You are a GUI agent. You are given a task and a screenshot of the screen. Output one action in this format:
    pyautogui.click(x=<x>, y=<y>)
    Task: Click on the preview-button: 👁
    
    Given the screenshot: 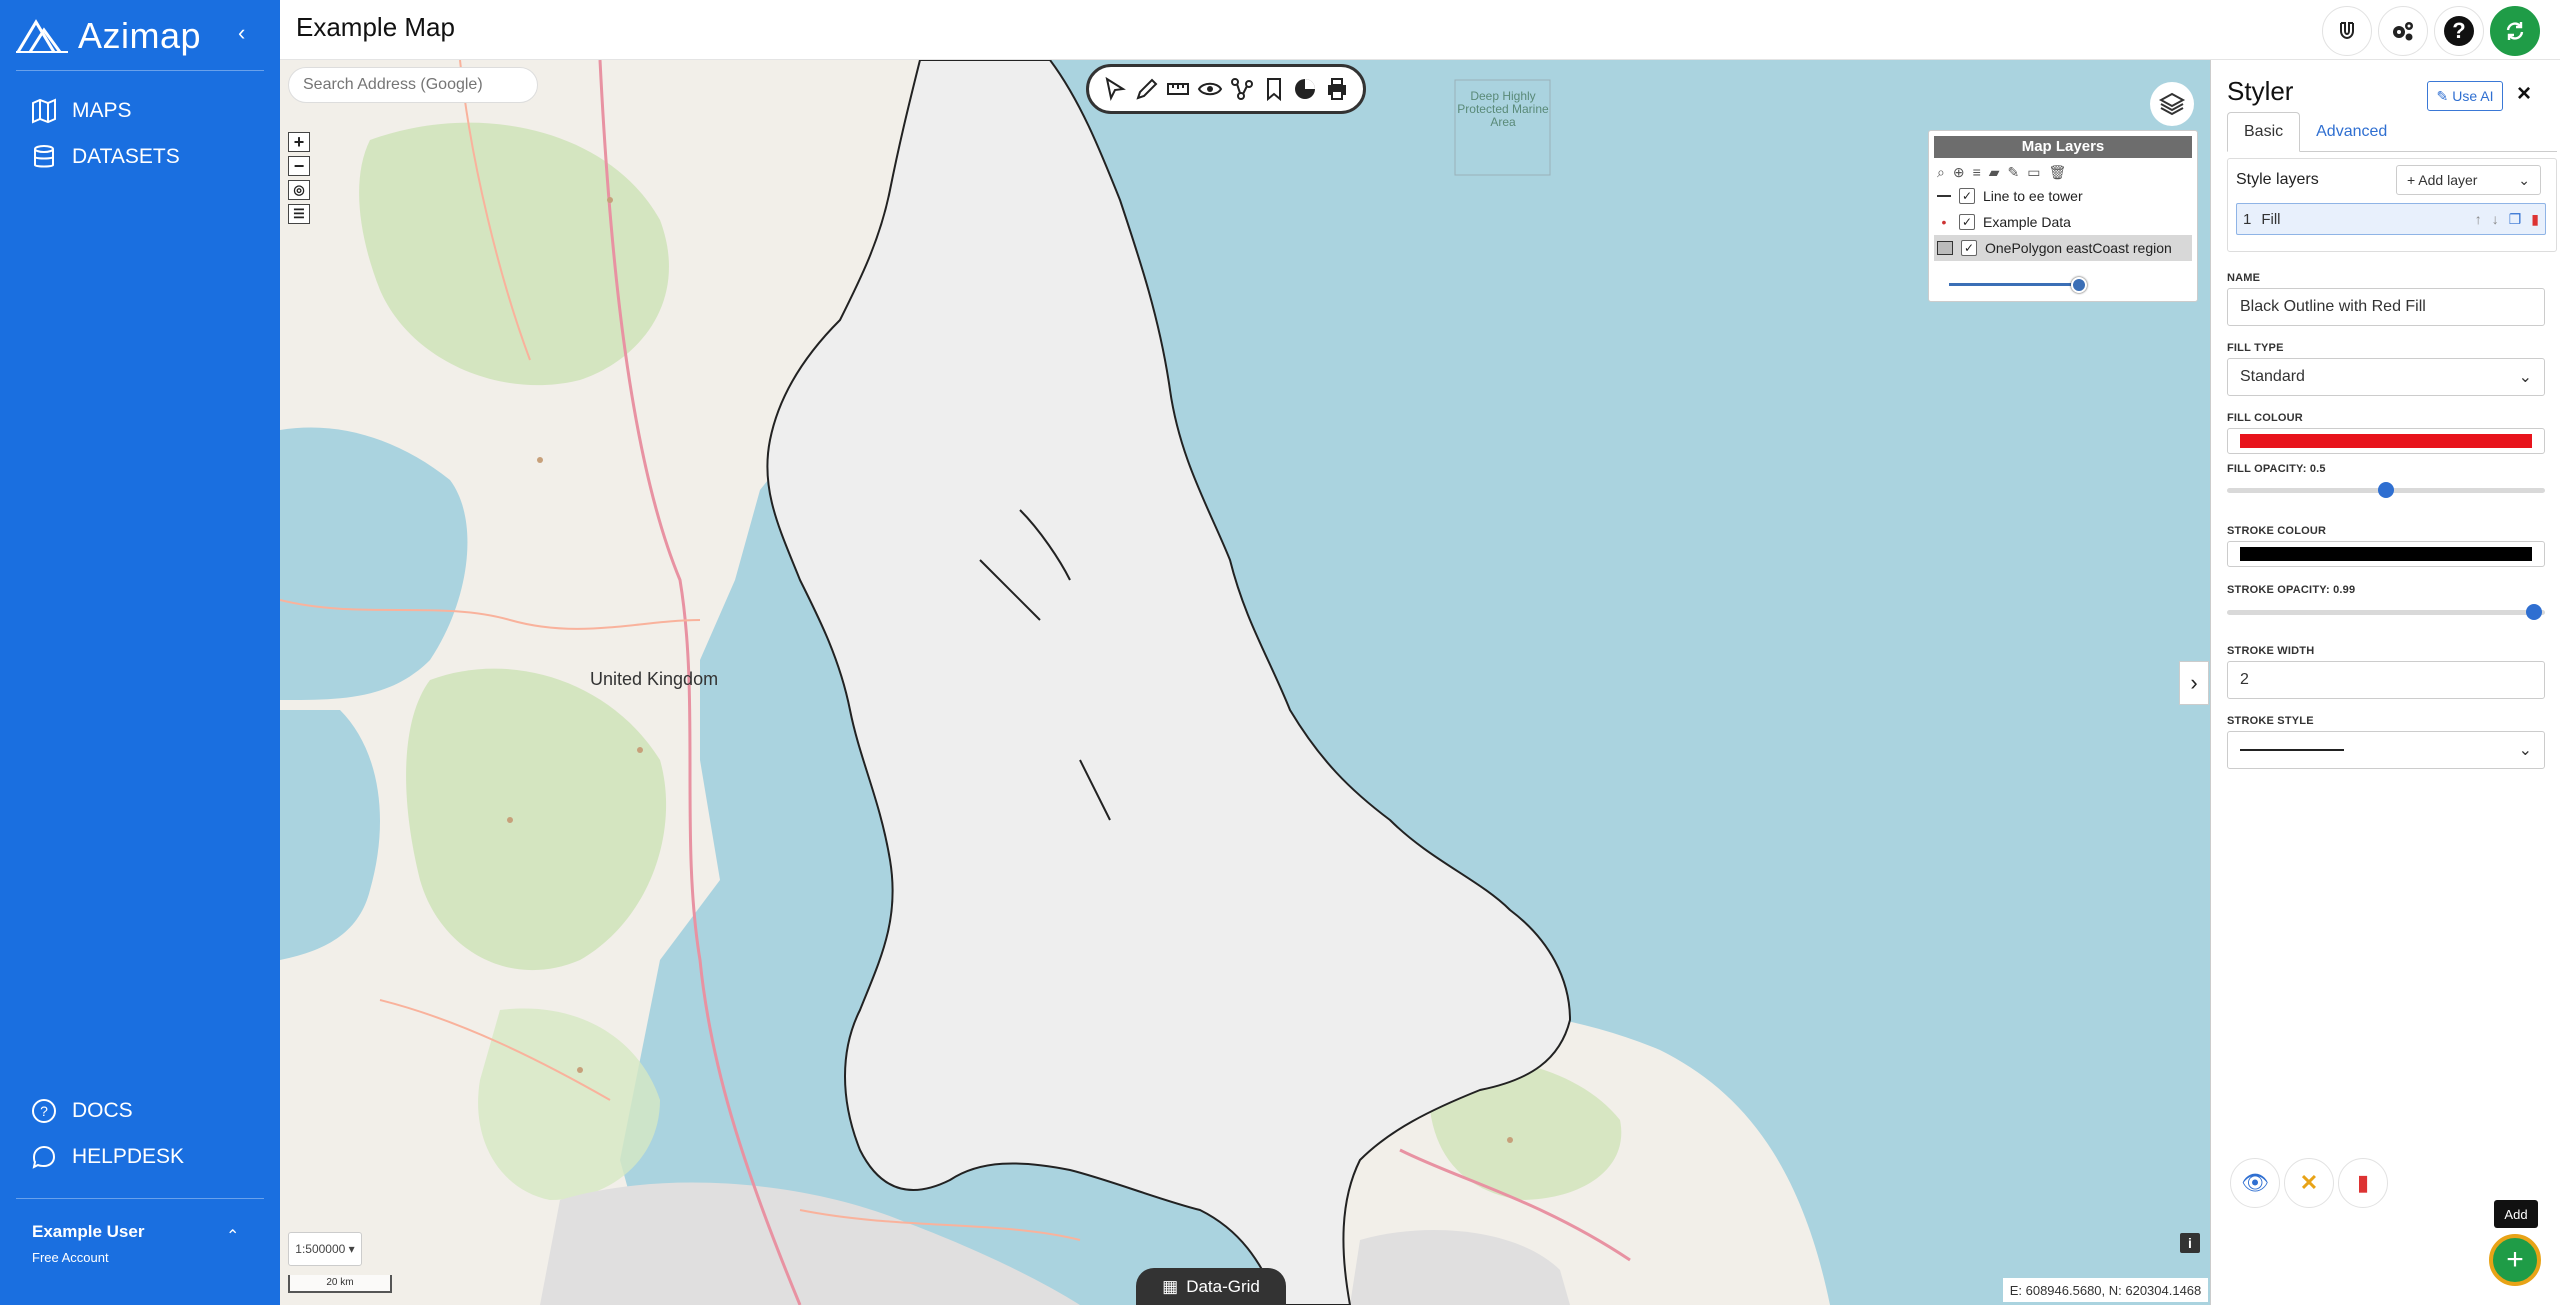 What is the action you would take?
    pyautogui.click(x=2255, y=1183)
    